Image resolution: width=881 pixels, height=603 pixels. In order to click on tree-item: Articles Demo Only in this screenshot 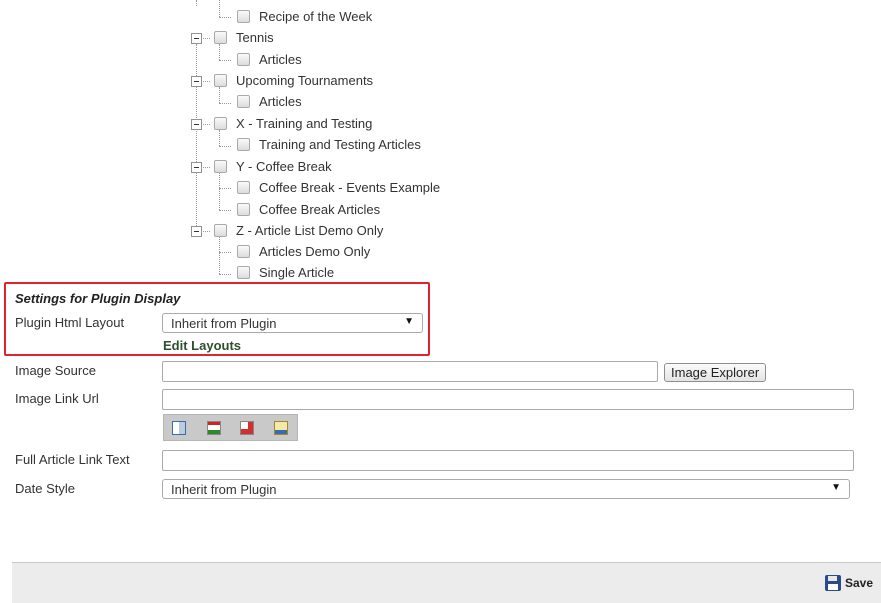, I will do `click(303, 251)`.